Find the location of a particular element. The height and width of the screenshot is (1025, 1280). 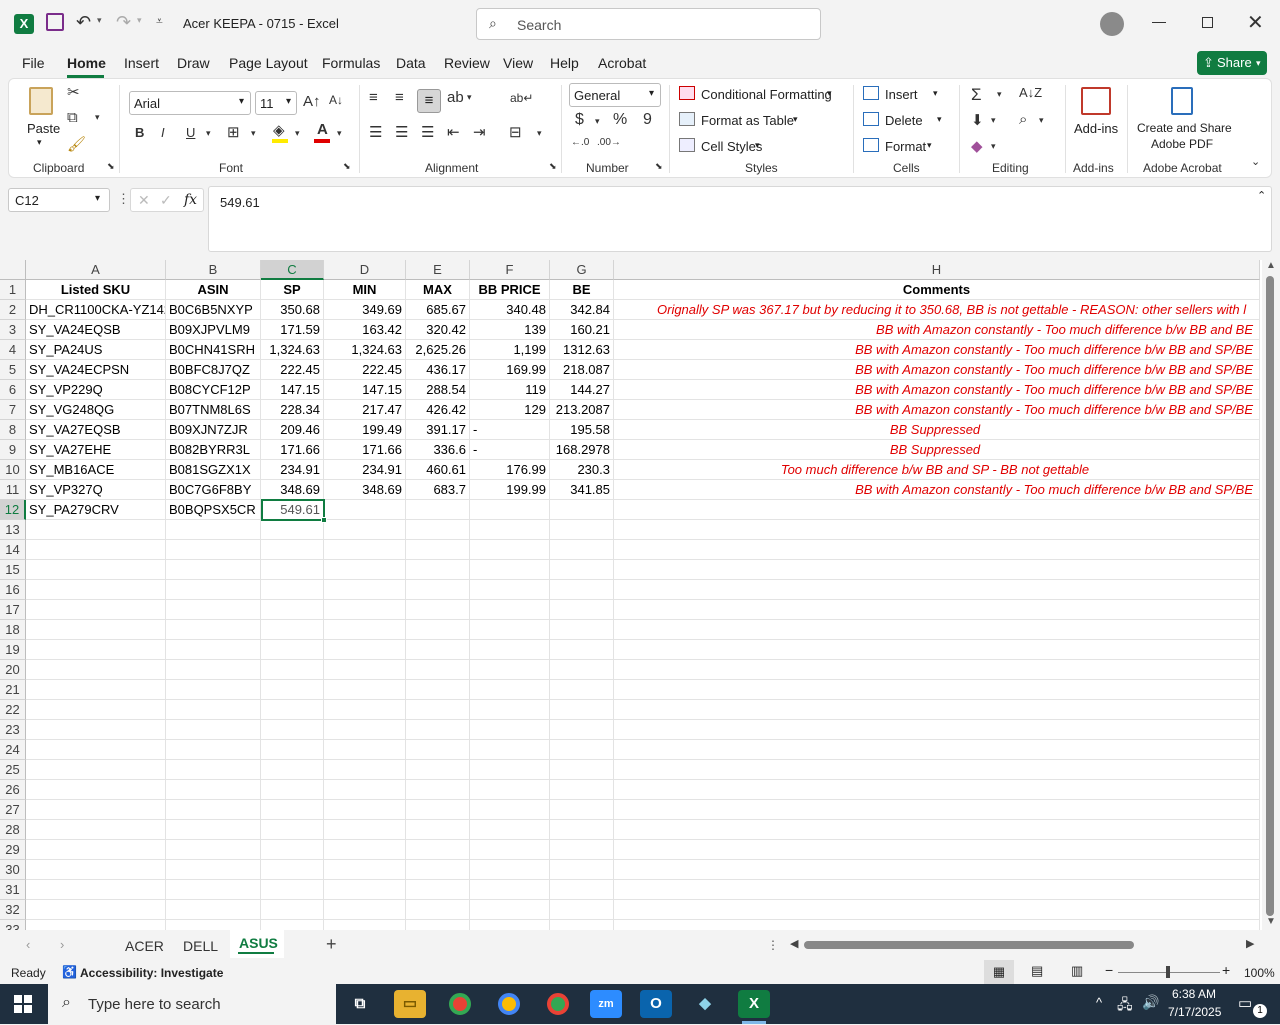

currency-icon: $ is located at coordinates (579, 120).